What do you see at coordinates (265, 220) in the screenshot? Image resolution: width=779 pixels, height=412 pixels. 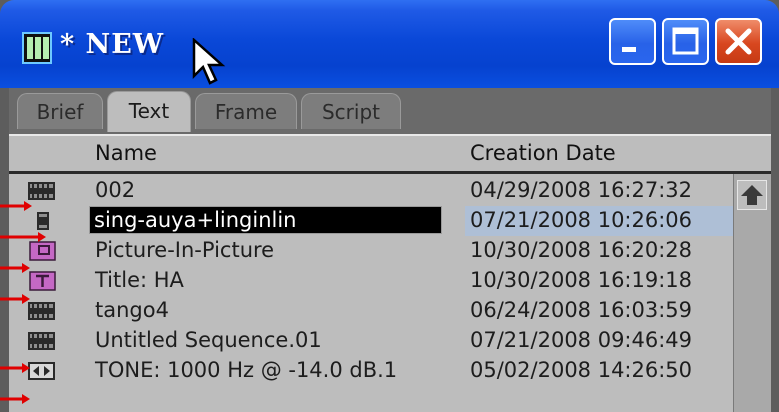 I see `clip-name-edit-field: sing-auya+linginlin` at bounding box center [265, 220].